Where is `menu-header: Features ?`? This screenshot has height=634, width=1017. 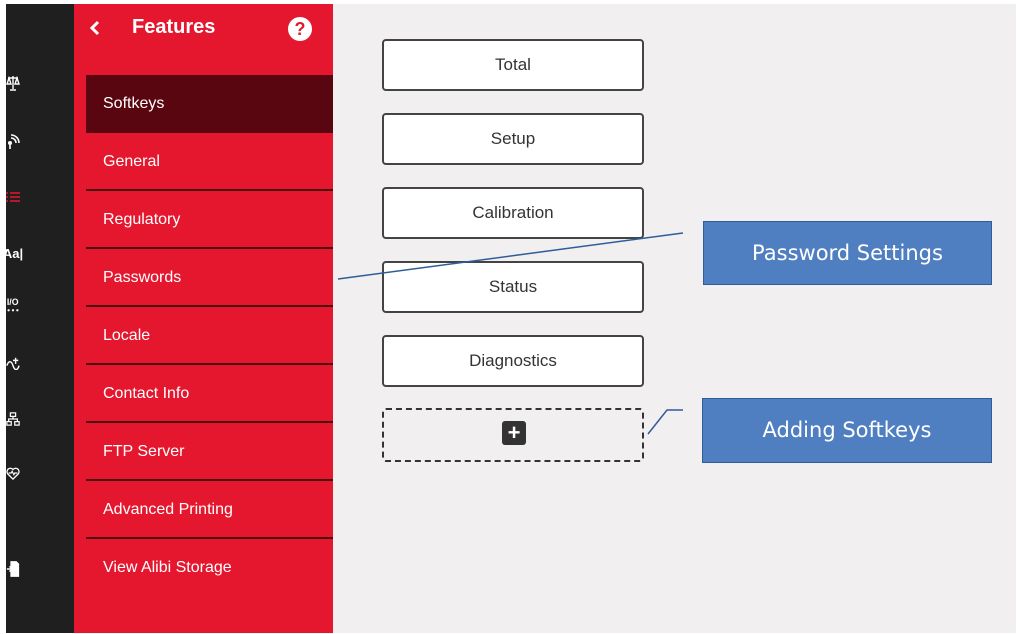
menu-header: Features ? is located at coordinates (203, 29).